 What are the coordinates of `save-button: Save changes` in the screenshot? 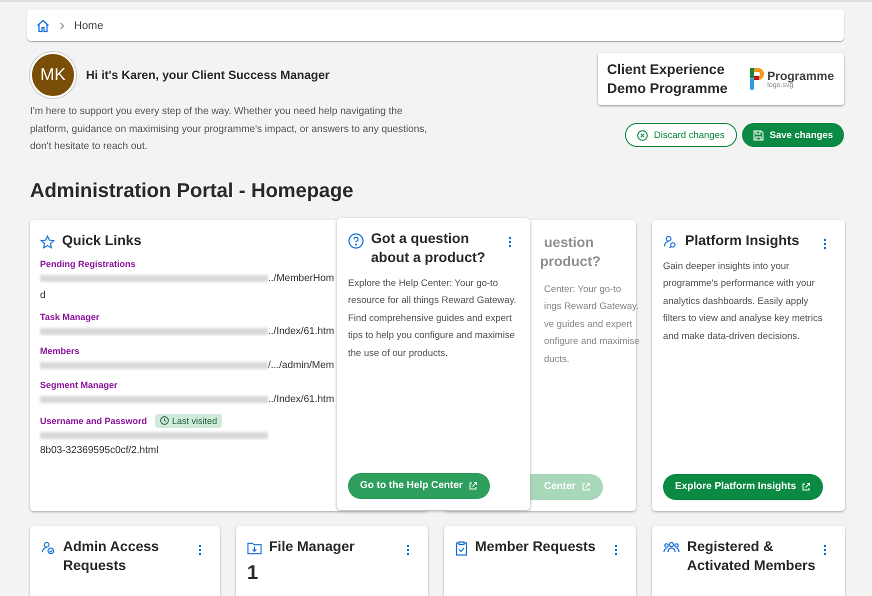 It's located at (793, 135).